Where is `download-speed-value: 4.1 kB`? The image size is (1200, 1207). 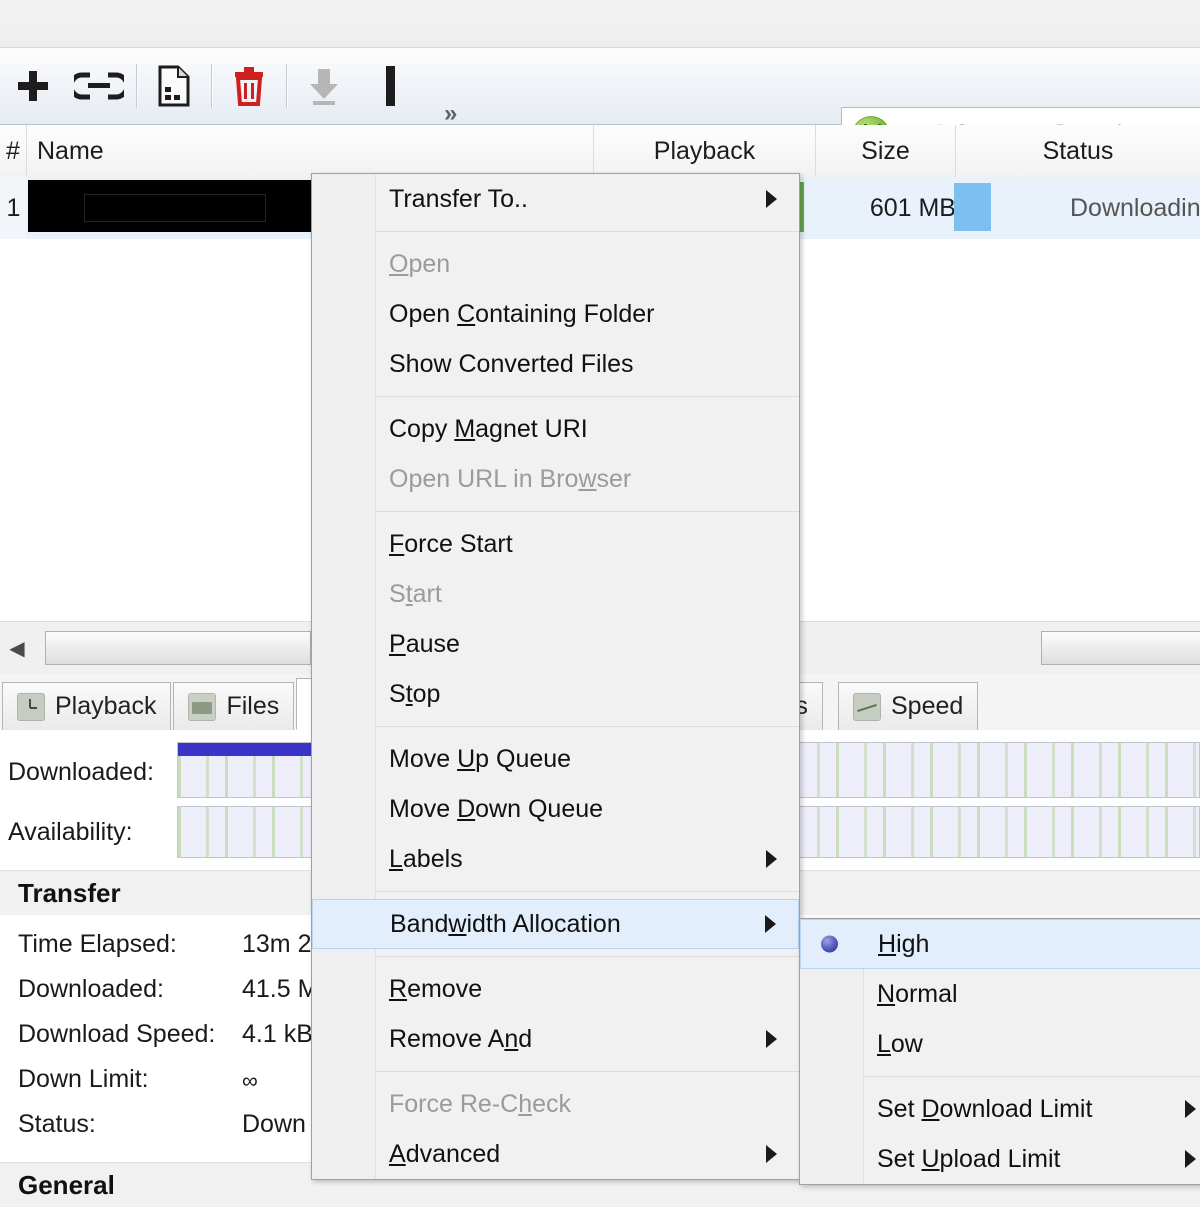
download-speed-value: 4.1 kB is located at coordinates (277, 1034).